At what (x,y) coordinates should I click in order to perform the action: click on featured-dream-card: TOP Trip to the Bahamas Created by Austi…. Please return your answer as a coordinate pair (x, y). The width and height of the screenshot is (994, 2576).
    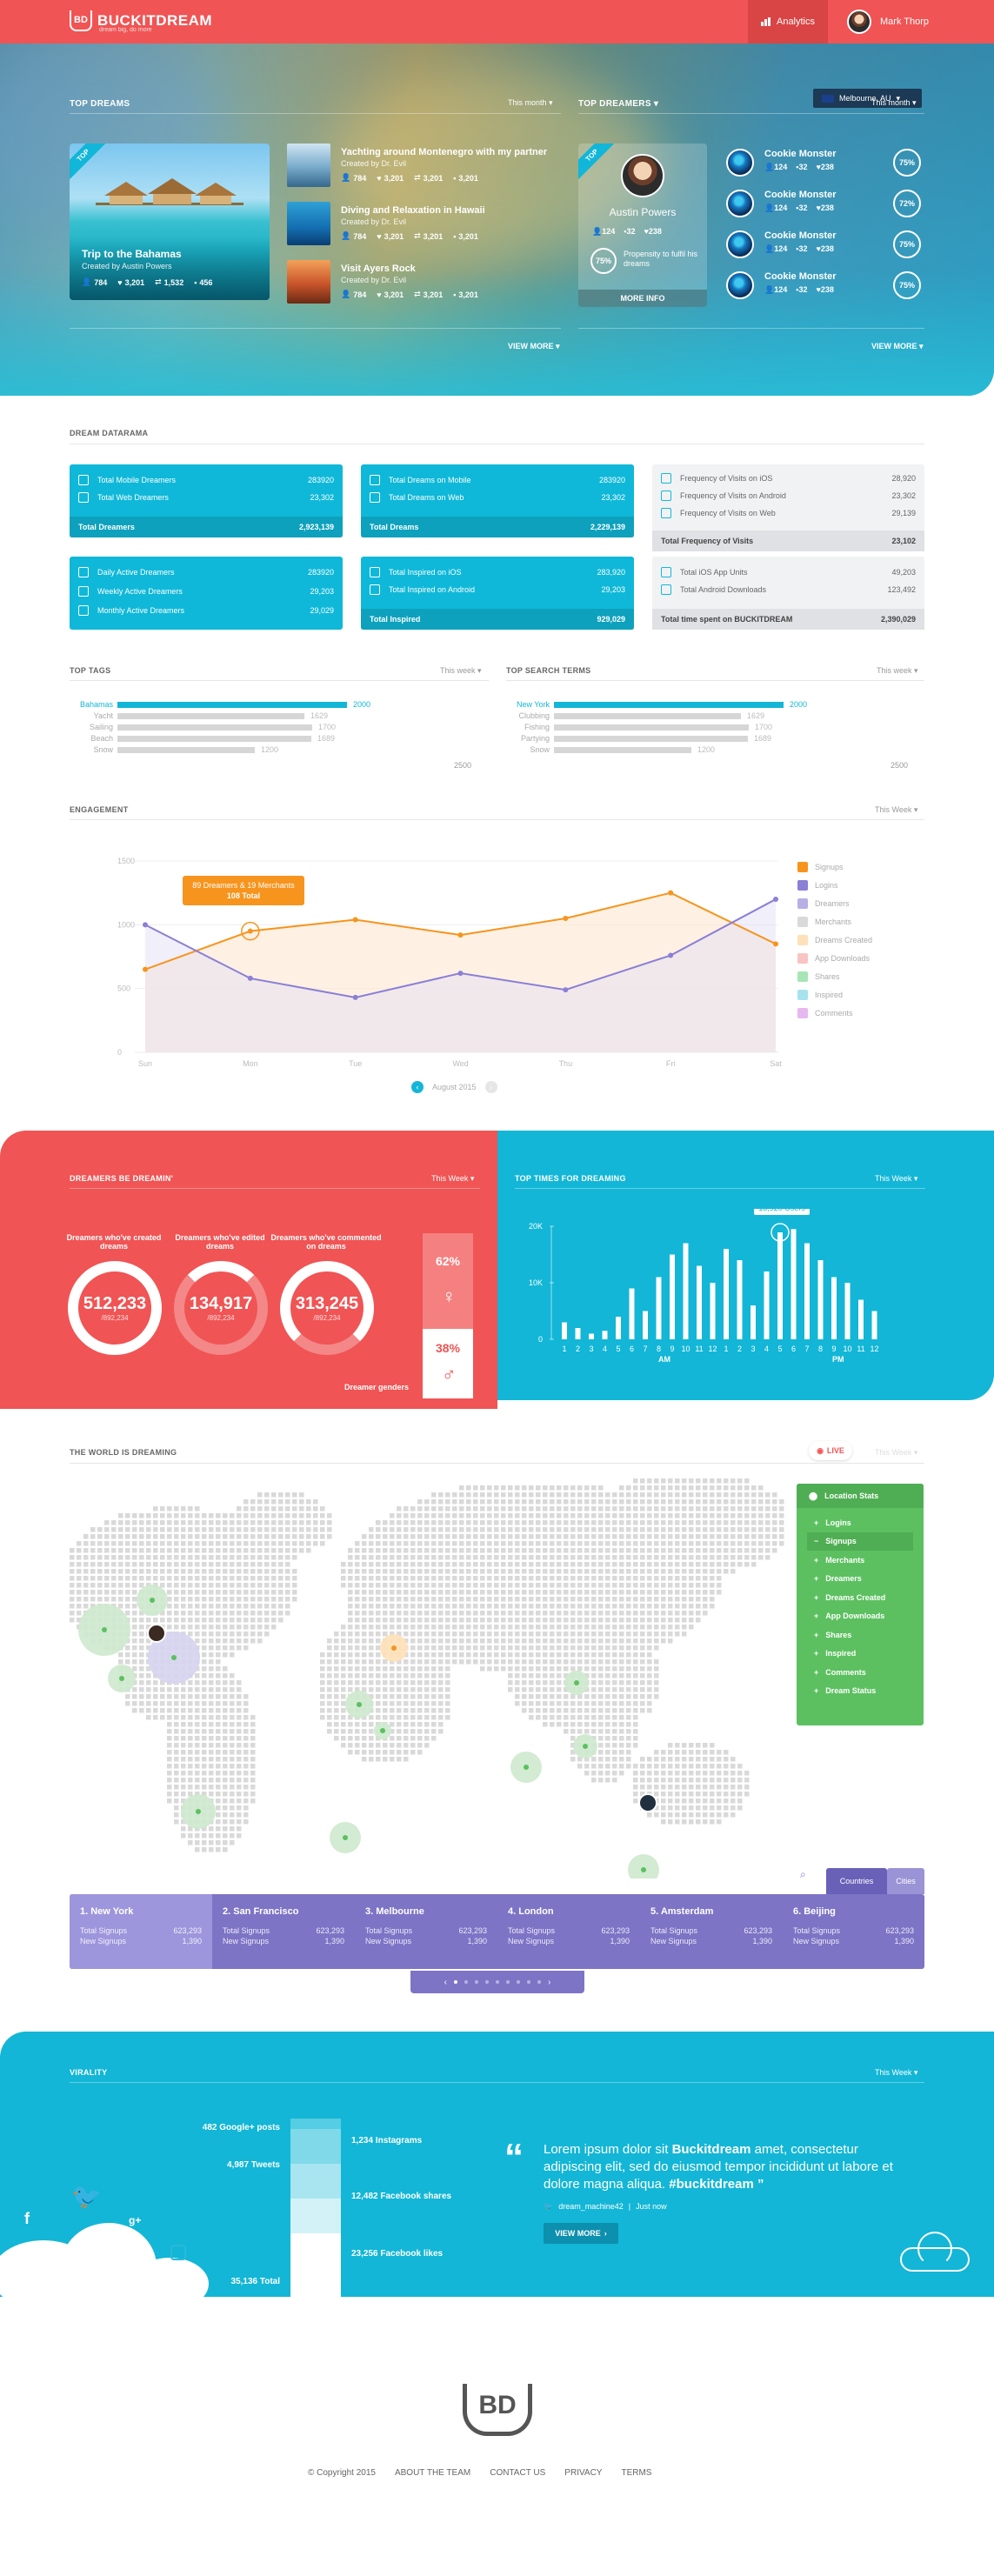
    Looking at the image, I should click on (170, 221).